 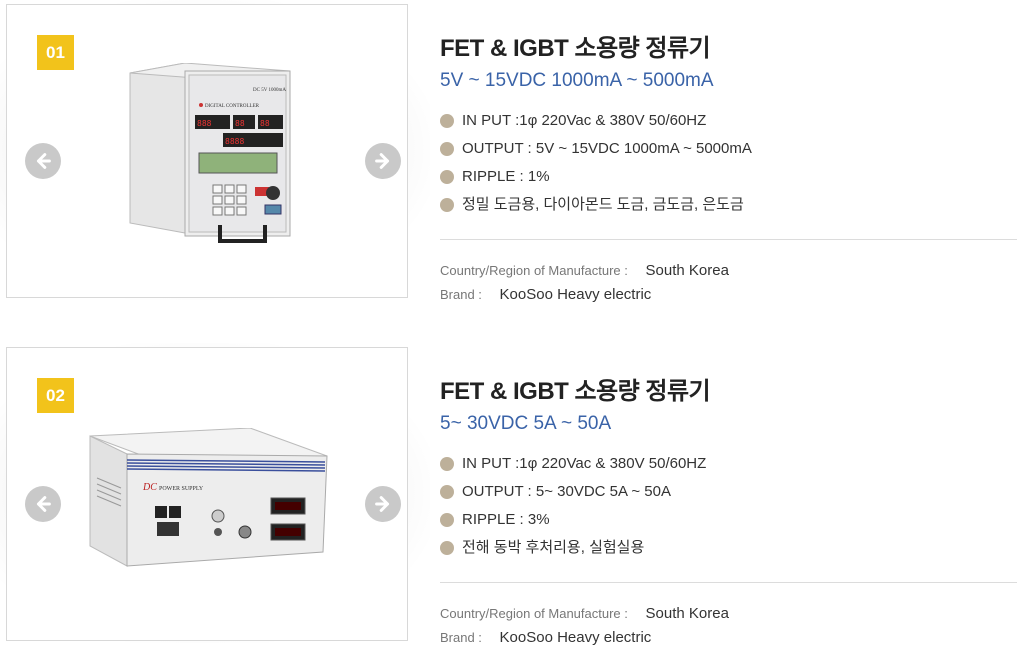 What do you see at coordinates (210, 498) in the screenshot?
I see `product-image: DC POWER SUPPLY` at bounding box center [210, 498].